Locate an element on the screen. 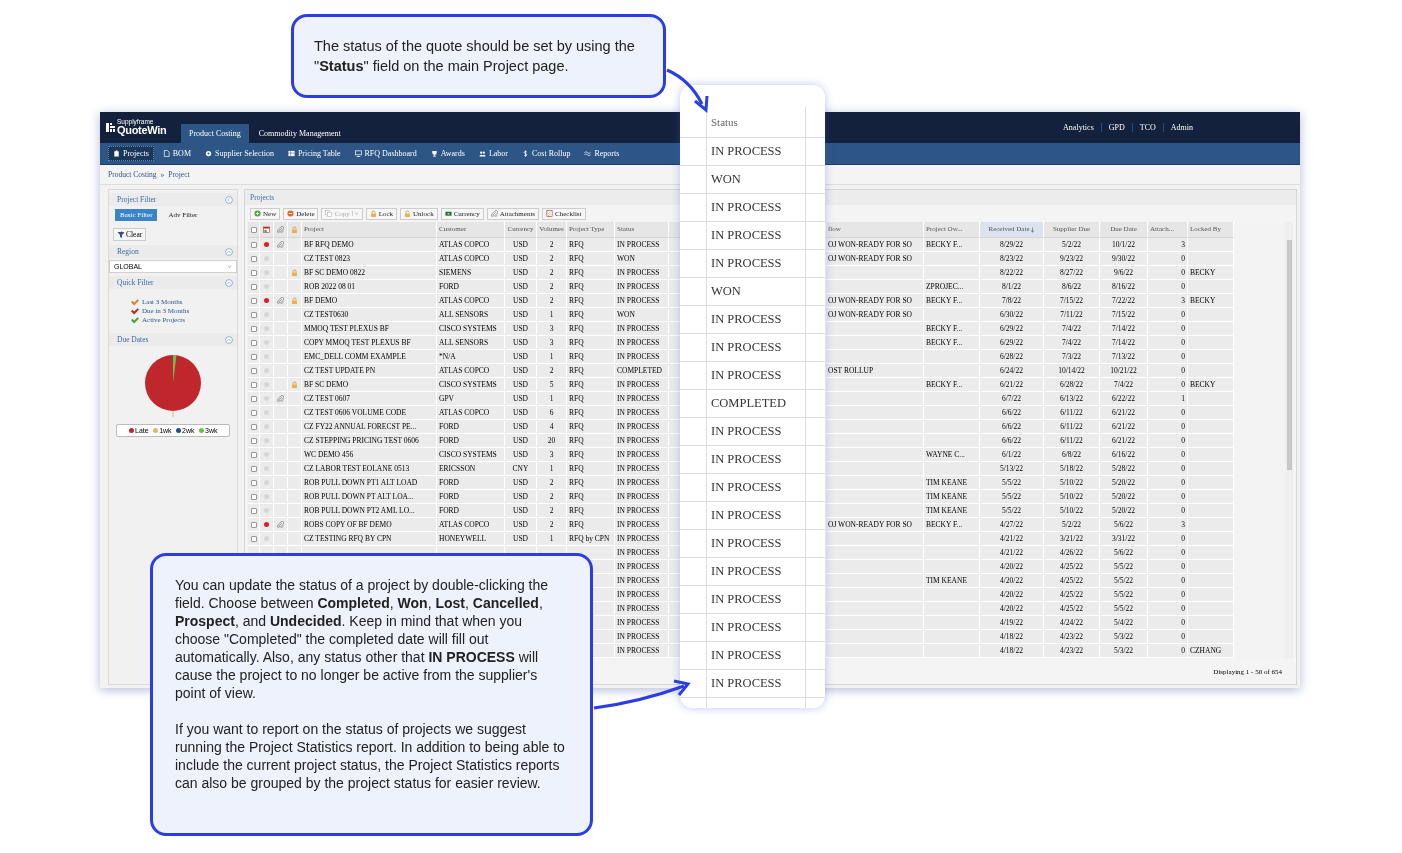  callout-text: If you want to report on the status of projects we suggest running the Project Statistics report. In addition to being able to include the current project status, the Project Statistics reports can also be grouped by the project status for easier review. is located at coordinates (370, 756).